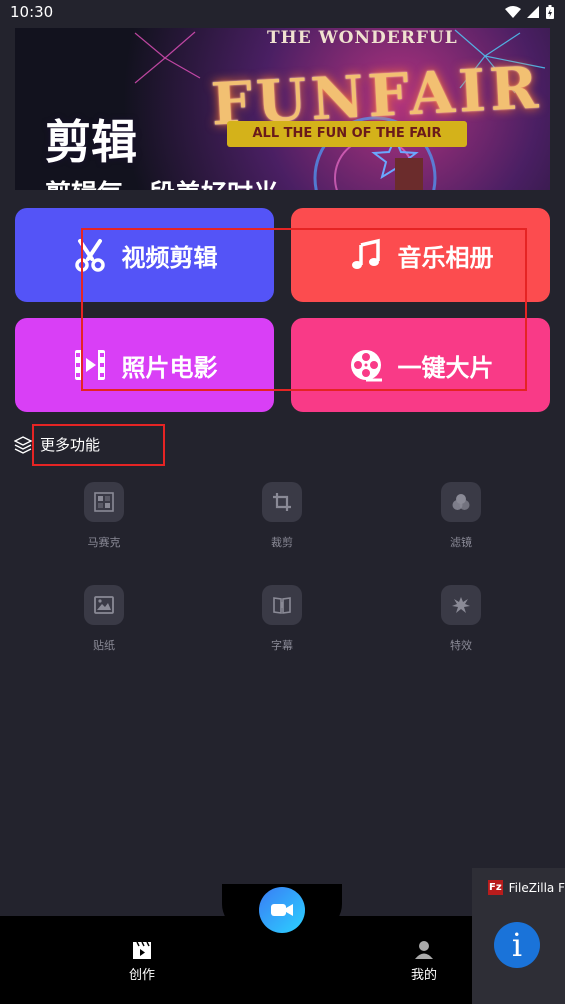 This screenshot has height=1004, width=565. I want to click on banner-title: 剪辑, so click(91, 142).